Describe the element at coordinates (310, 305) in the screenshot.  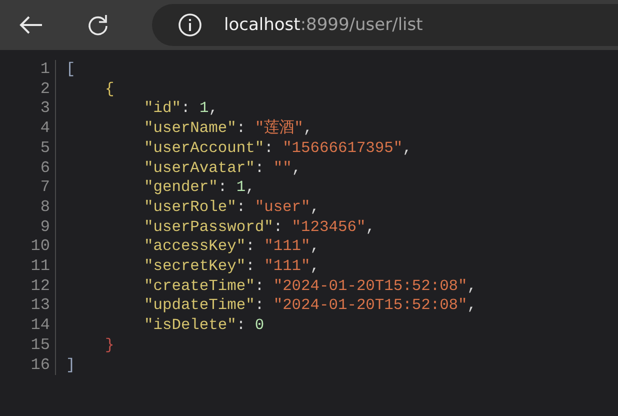
I see `code-line: "updateTime": "2024-01-20T15:52:08",` at that location.